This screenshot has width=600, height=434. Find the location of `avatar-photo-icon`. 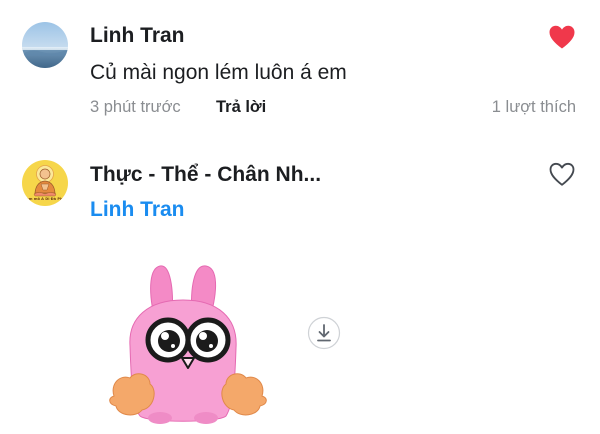

avatar-photo-icon is located at coordinates (45, 45).